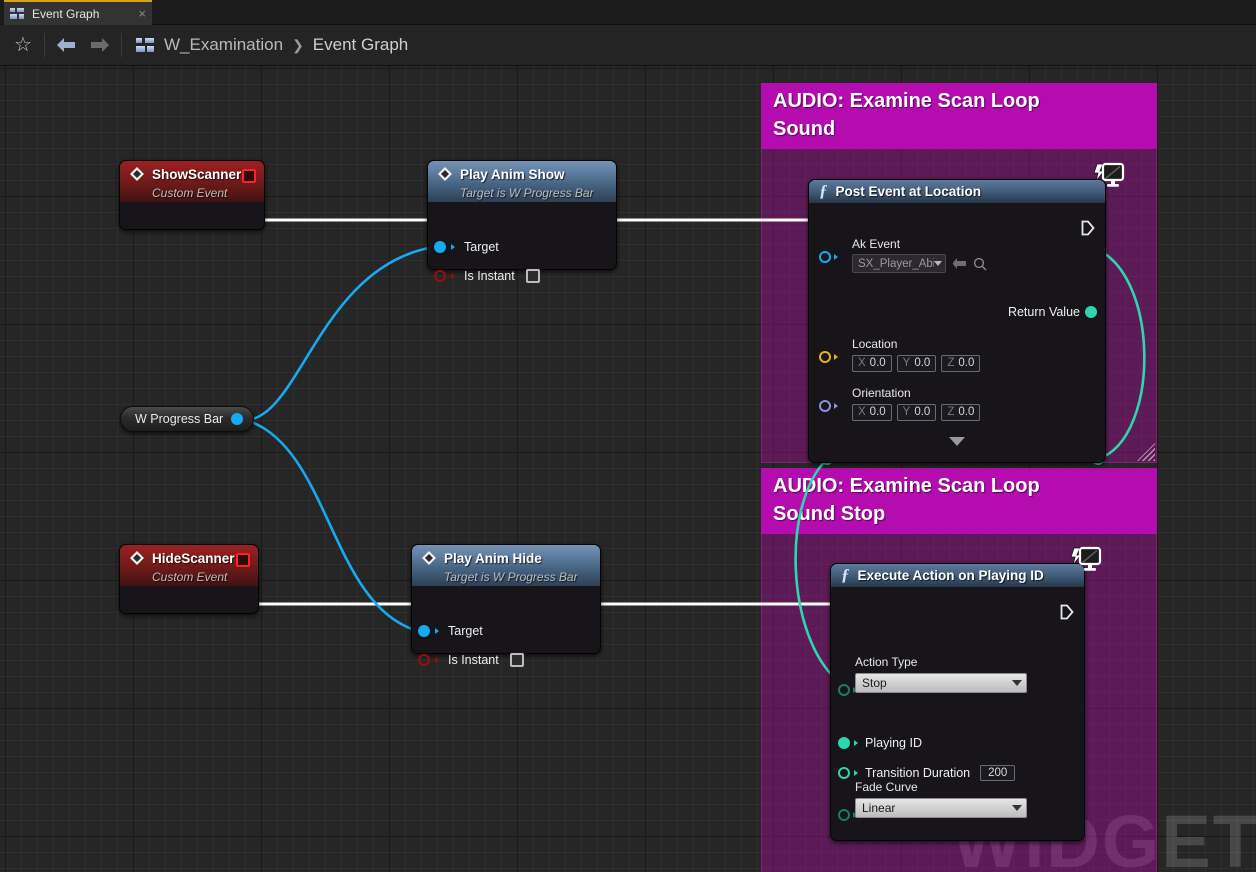 The width and height of the screenshot is (1256, 872). Describe the element at coordinates (522, 181) in the screenshot. I see `node-header: Play Anim Show Target is W Progress Bar` at that location.